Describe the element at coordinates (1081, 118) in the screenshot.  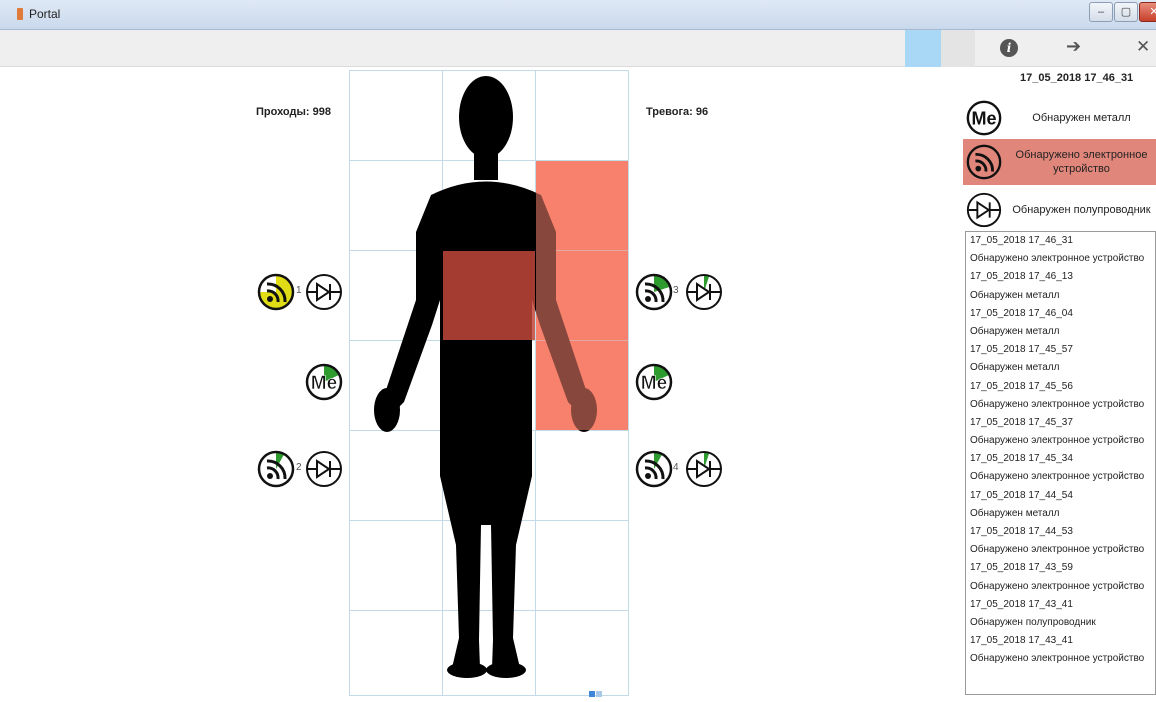
I see `legend-metal-label: Обнаружен металл` at that location.